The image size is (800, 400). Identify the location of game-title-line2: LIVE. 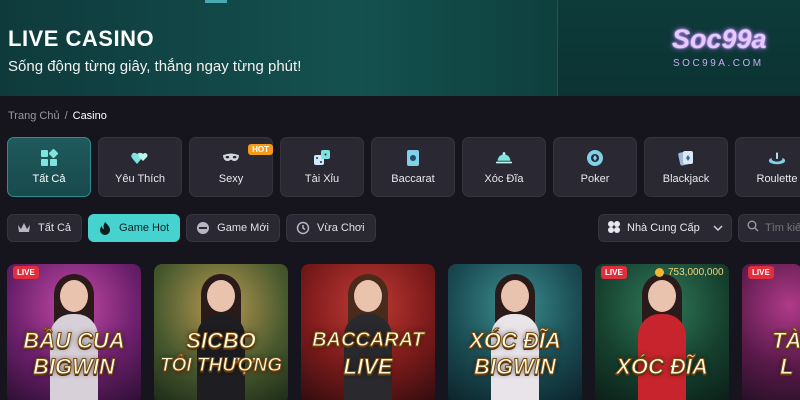
(368, 366).